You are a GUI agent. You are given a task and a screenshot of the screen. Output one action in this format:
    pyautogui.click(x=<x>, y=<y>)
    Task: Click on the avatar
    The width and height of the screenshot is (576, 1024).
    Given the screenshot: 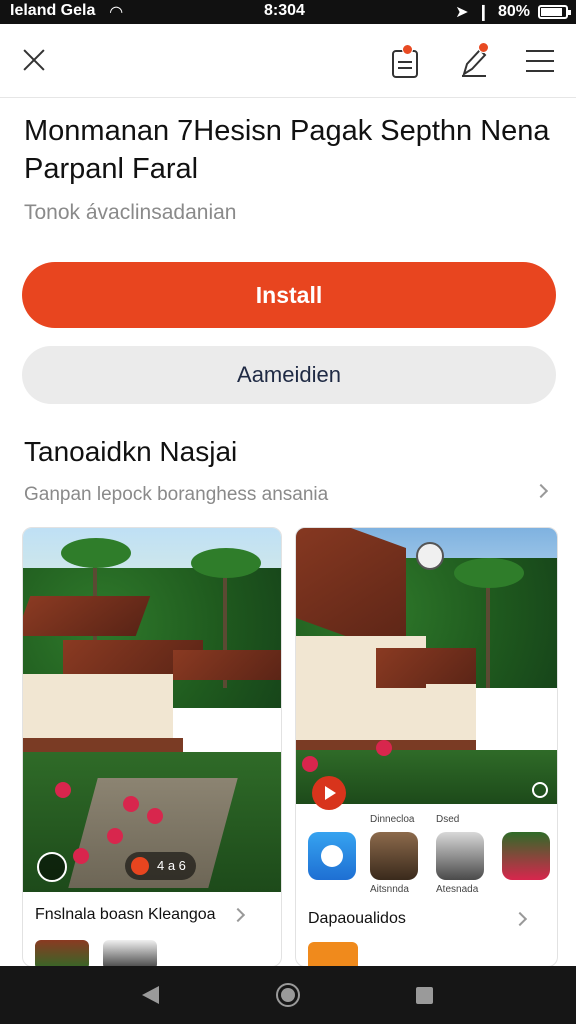 What is the action you would take?
    pyautogui.click(x=430, y=556)
    